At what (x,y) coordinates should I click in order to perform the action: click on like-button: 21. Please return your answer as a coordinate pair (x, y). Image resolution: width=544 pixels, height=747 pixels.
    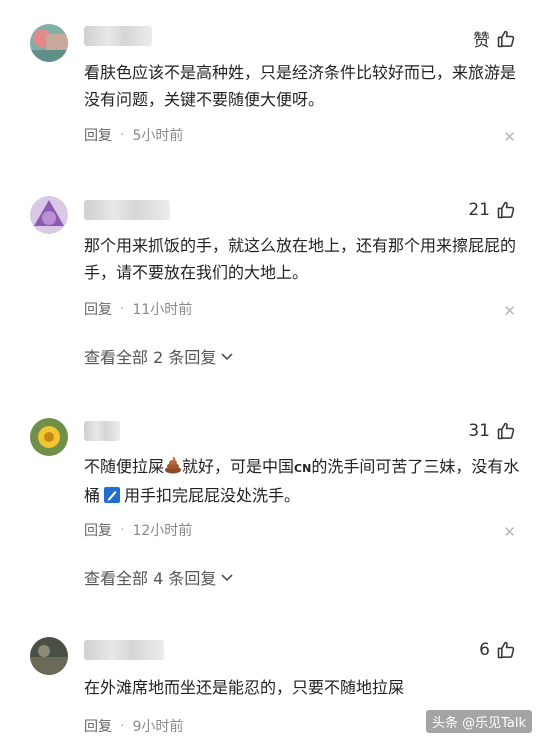
    Looking at the image, I should click on (492, 210).